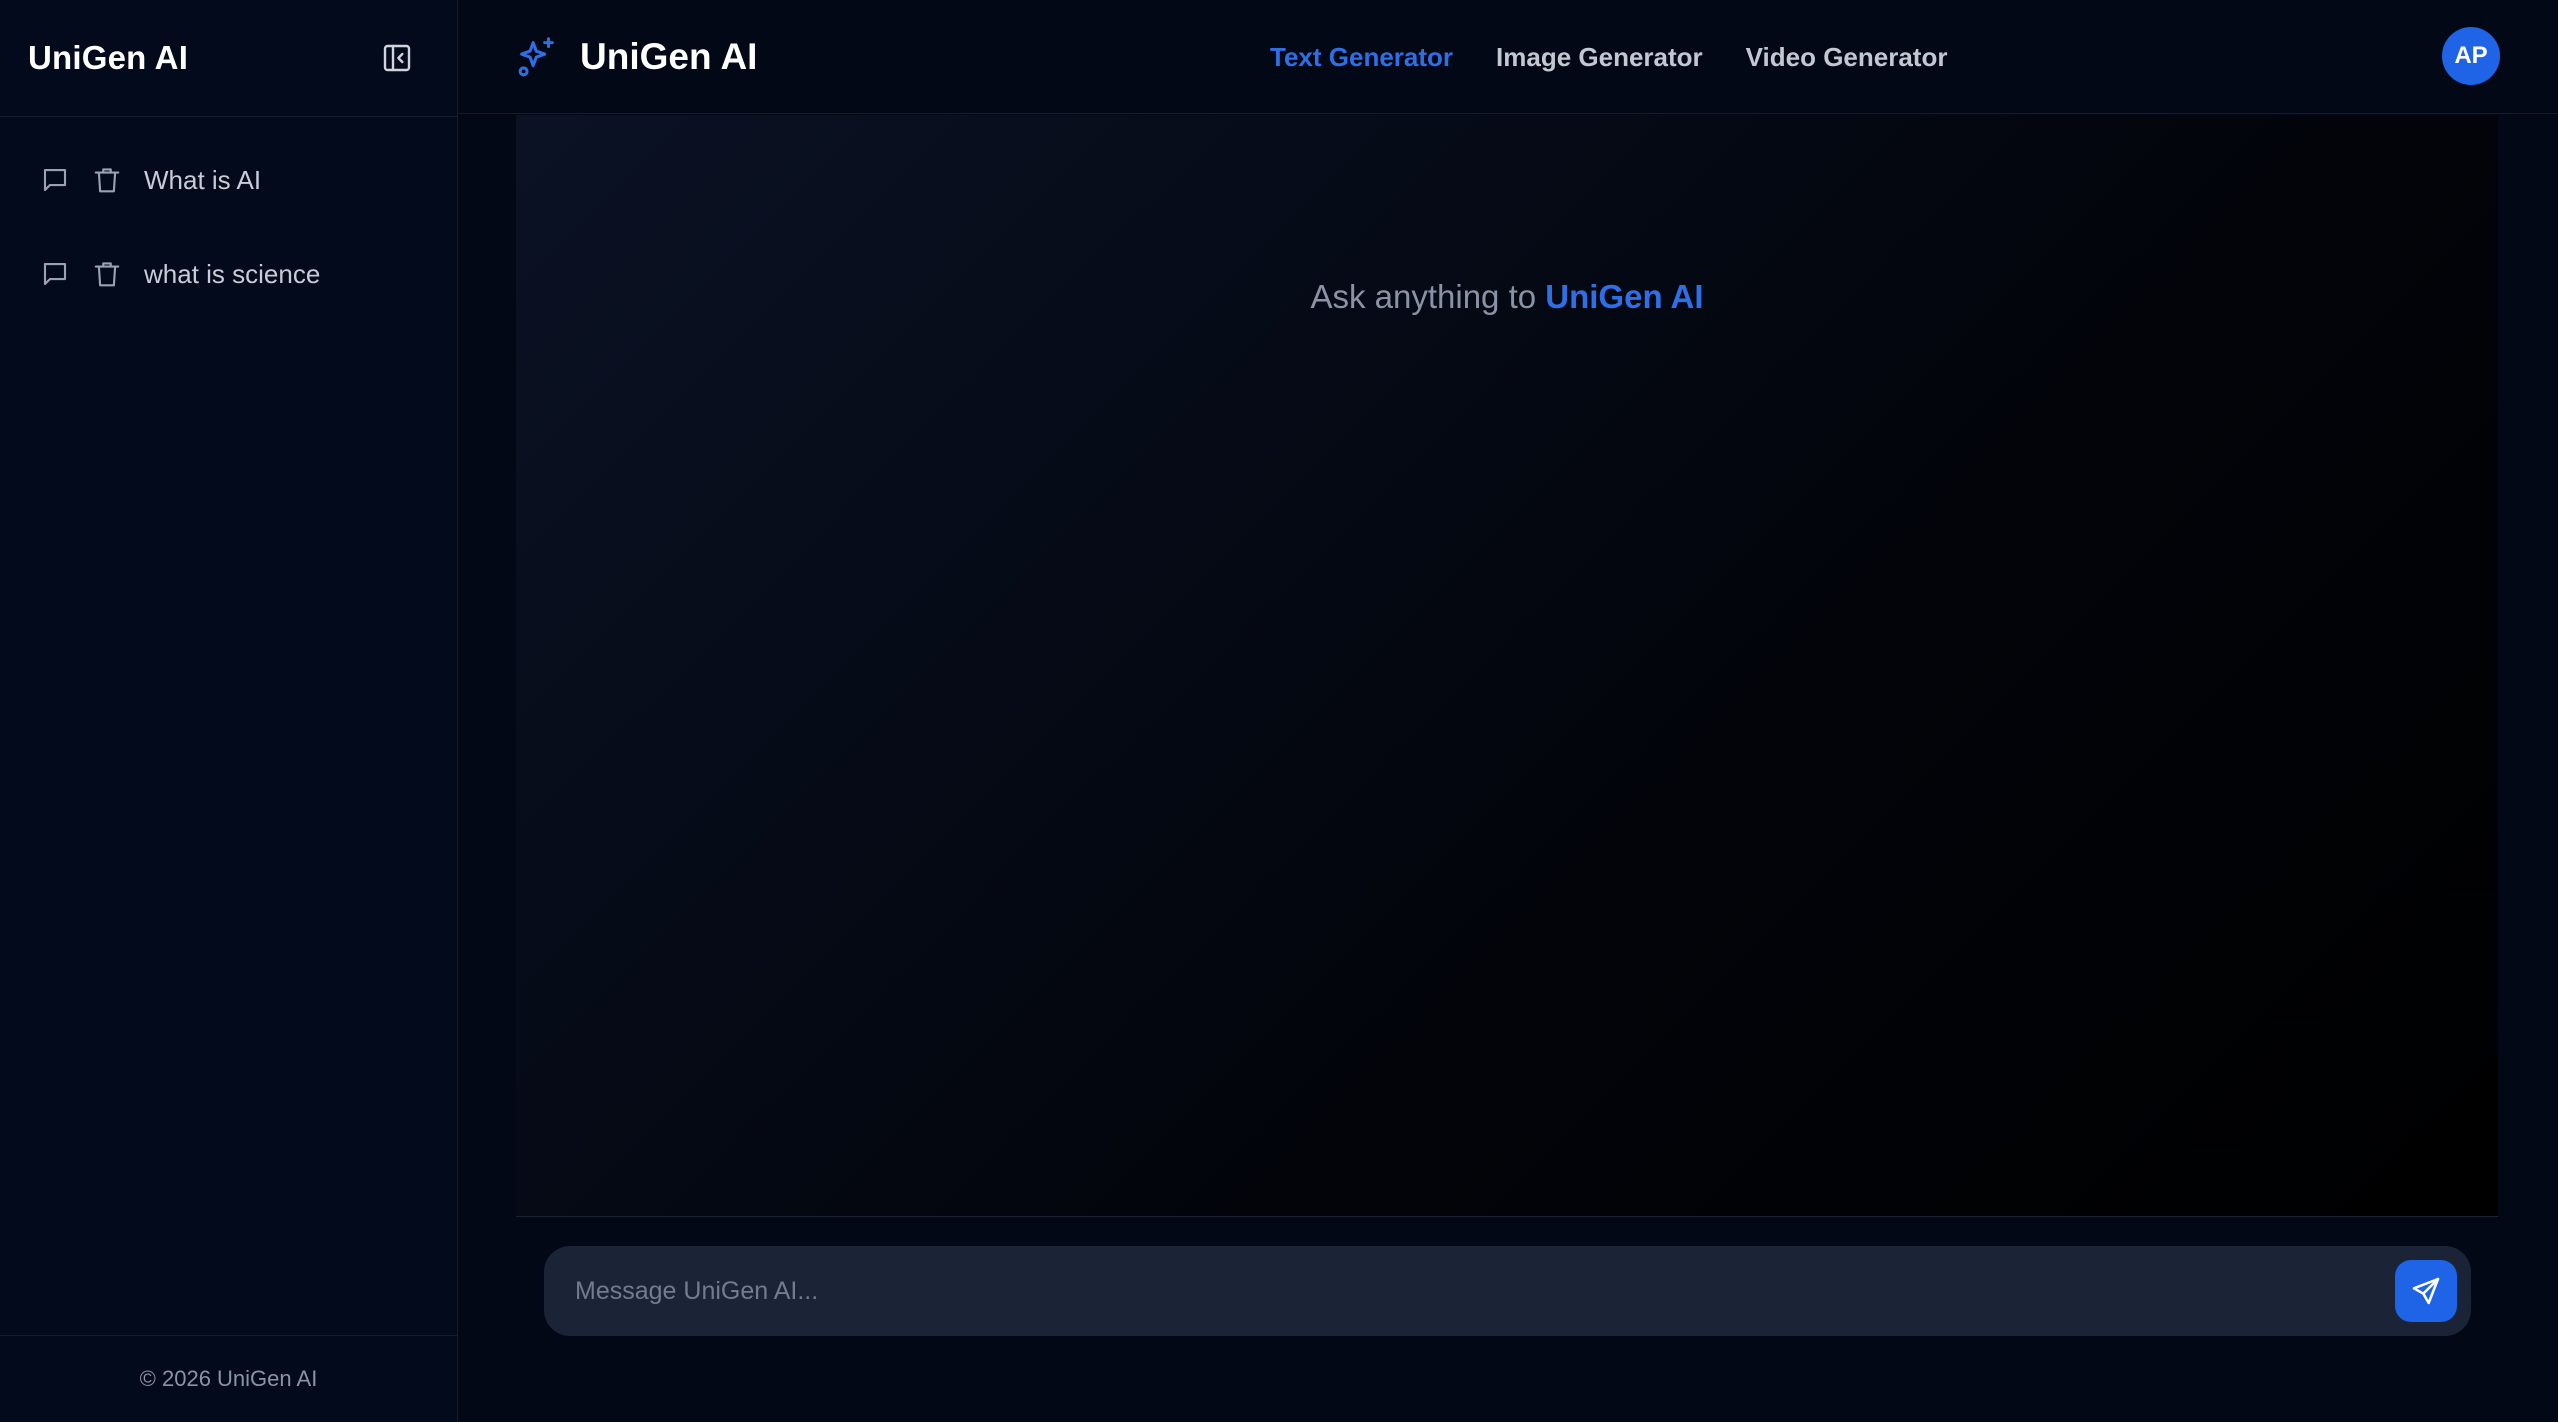 This screenshot has height=1422, width=2558. What do you see at coordinates (1484, 1291) in the screenshot?
I see `message-input` at bounding box center [1484, 1291].